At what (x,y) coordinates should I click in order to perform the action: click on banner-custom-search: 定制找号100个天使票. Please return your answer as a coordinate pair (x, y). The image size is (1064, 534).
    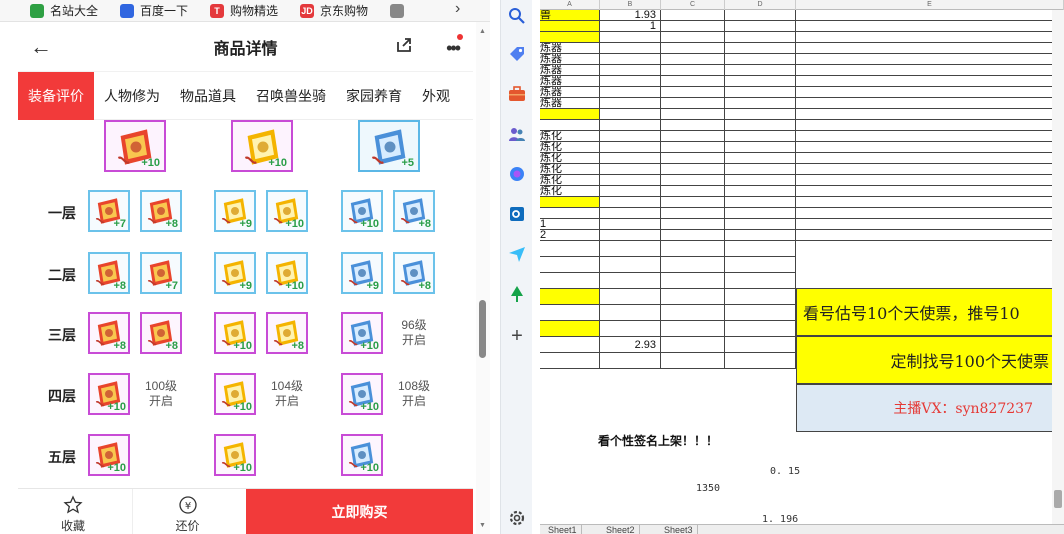
    Looking at the image, I should click on (930, 360).